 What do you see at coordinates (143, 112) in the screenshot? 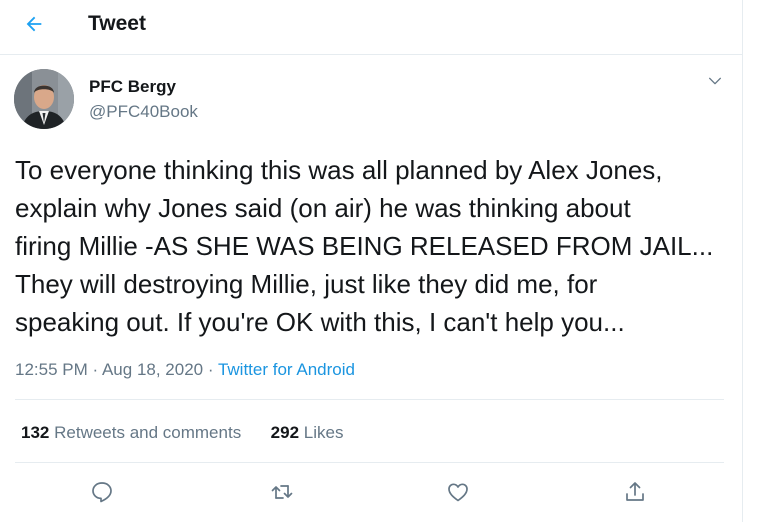
I see `author-handle: @PFC40Book` at bounding box center [143, 112].